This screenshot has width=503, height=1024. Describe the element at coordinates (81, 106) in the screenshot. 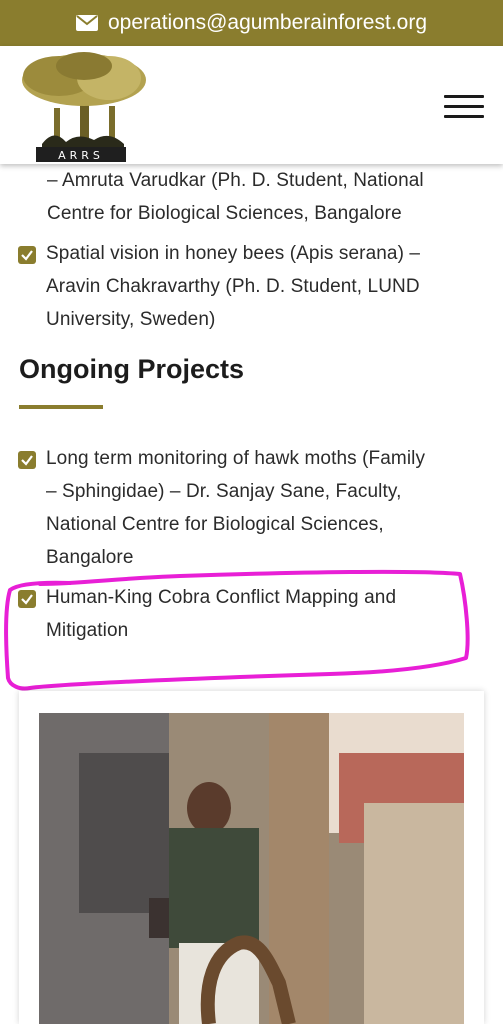

I see `arrs-logo: ARRS` at that location.